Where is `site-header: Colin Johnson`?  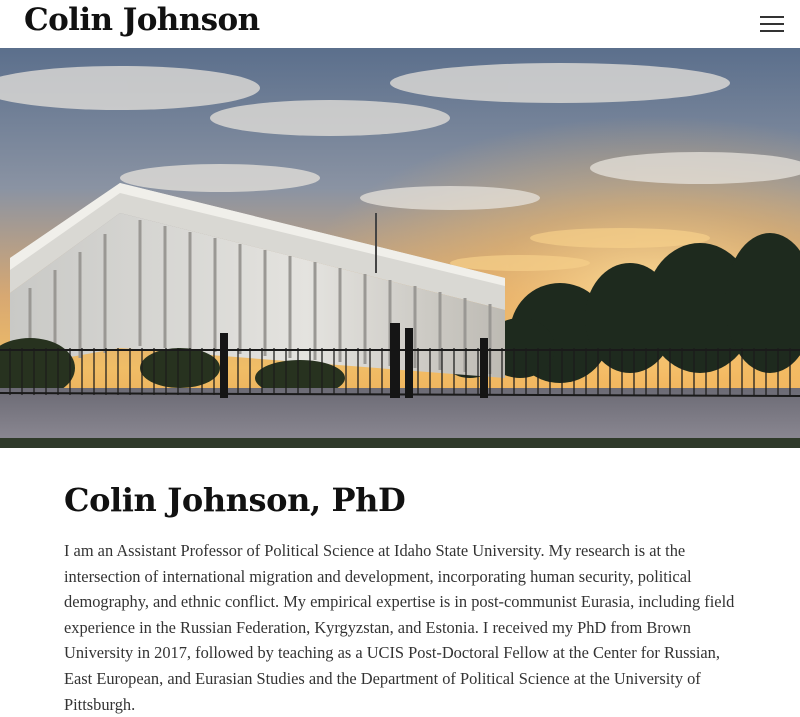
site-header: Colin Johnson is located at coordinates (400, 24).